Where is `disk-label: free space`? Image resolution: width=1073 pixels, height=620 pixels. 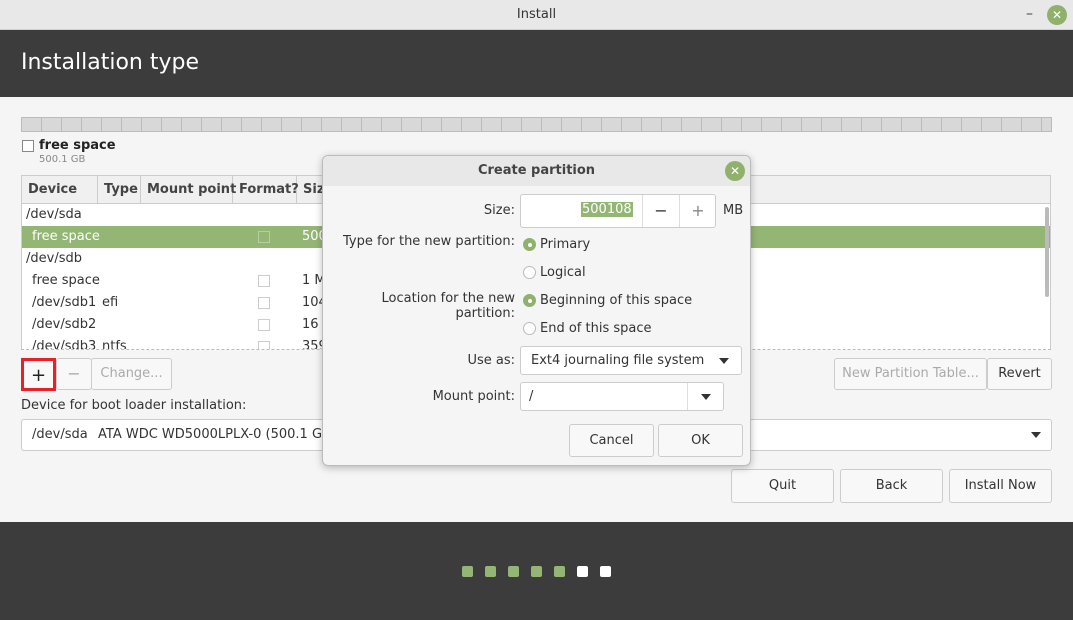
disk-label: free space is located at coordinates (77, 145).